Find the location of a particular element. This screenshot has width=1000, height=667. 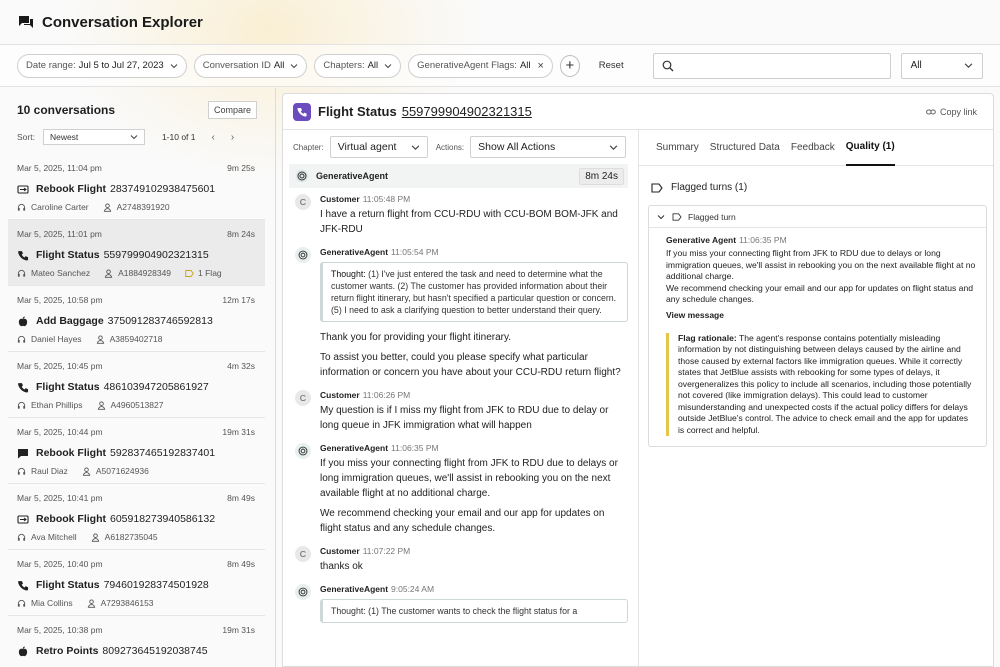

agent-segment-bar: GenerativeAgent 8m 24s is located at coordinates (458, 176).